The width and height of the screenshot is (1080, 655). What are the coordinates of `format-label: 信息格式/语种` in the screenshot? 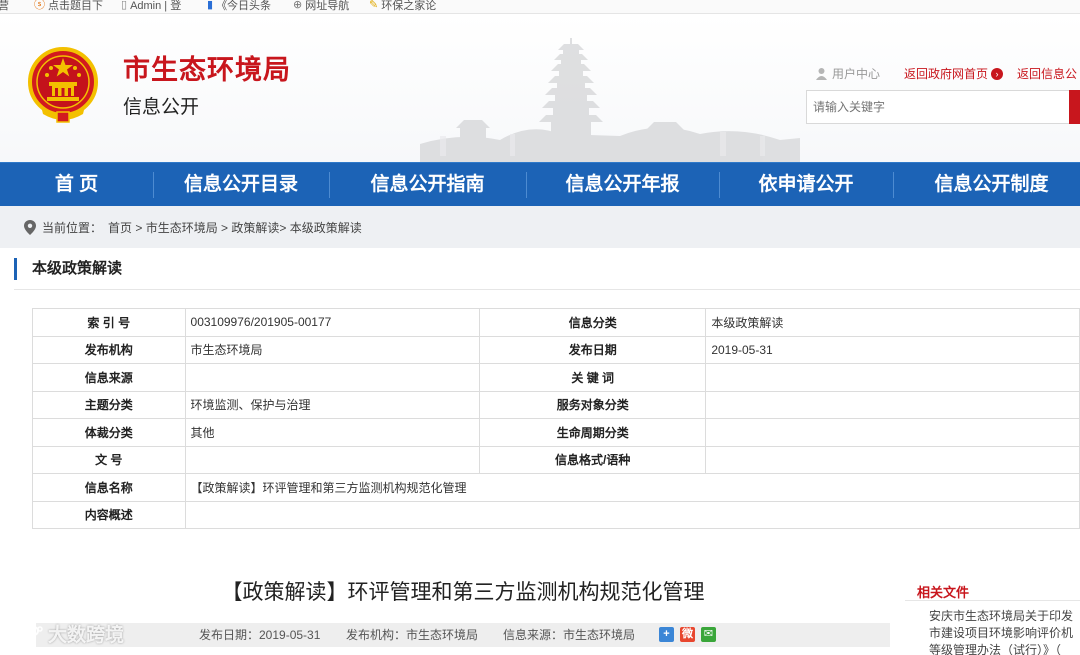 It's located at (593, 459).